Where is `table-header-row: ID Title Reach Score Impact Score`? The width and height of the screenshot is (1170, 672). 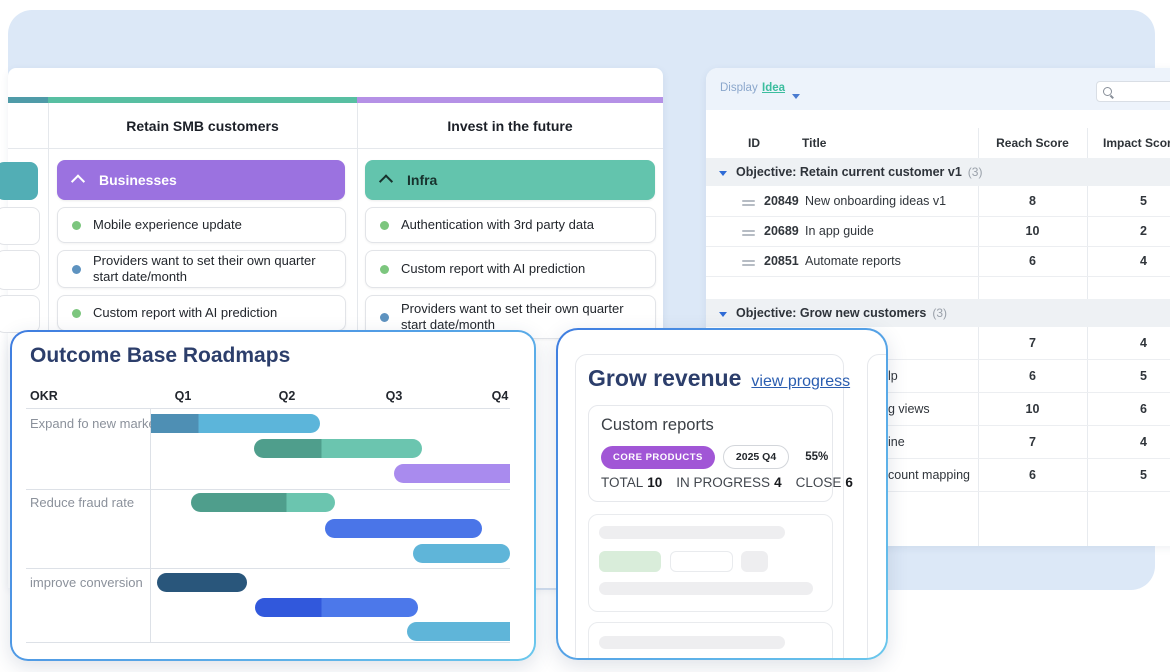 table-header-row: ID Title Reach Score Impact Score is located at coordinates (938, 143).